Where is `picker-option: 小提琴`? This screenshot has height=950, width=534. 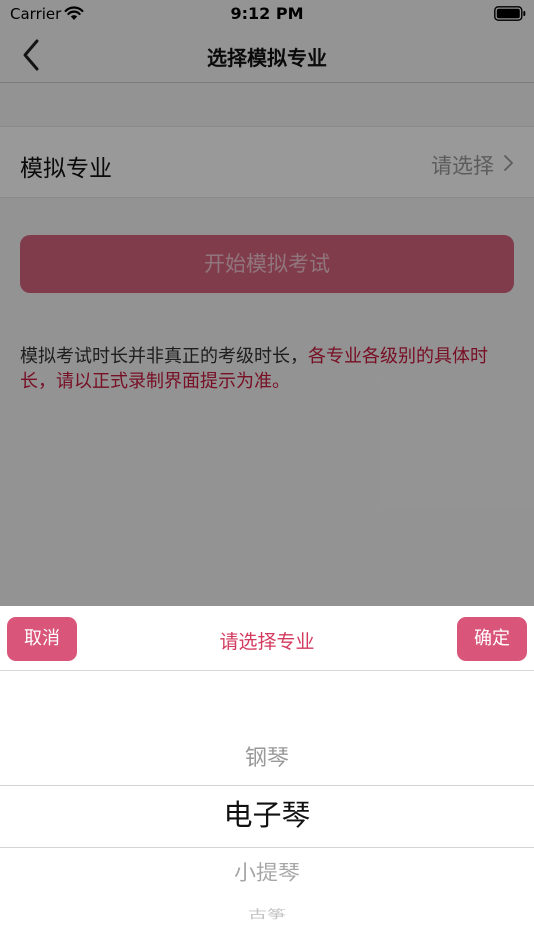
picker-option: 小提琴 is located at coordinates (267, 870).